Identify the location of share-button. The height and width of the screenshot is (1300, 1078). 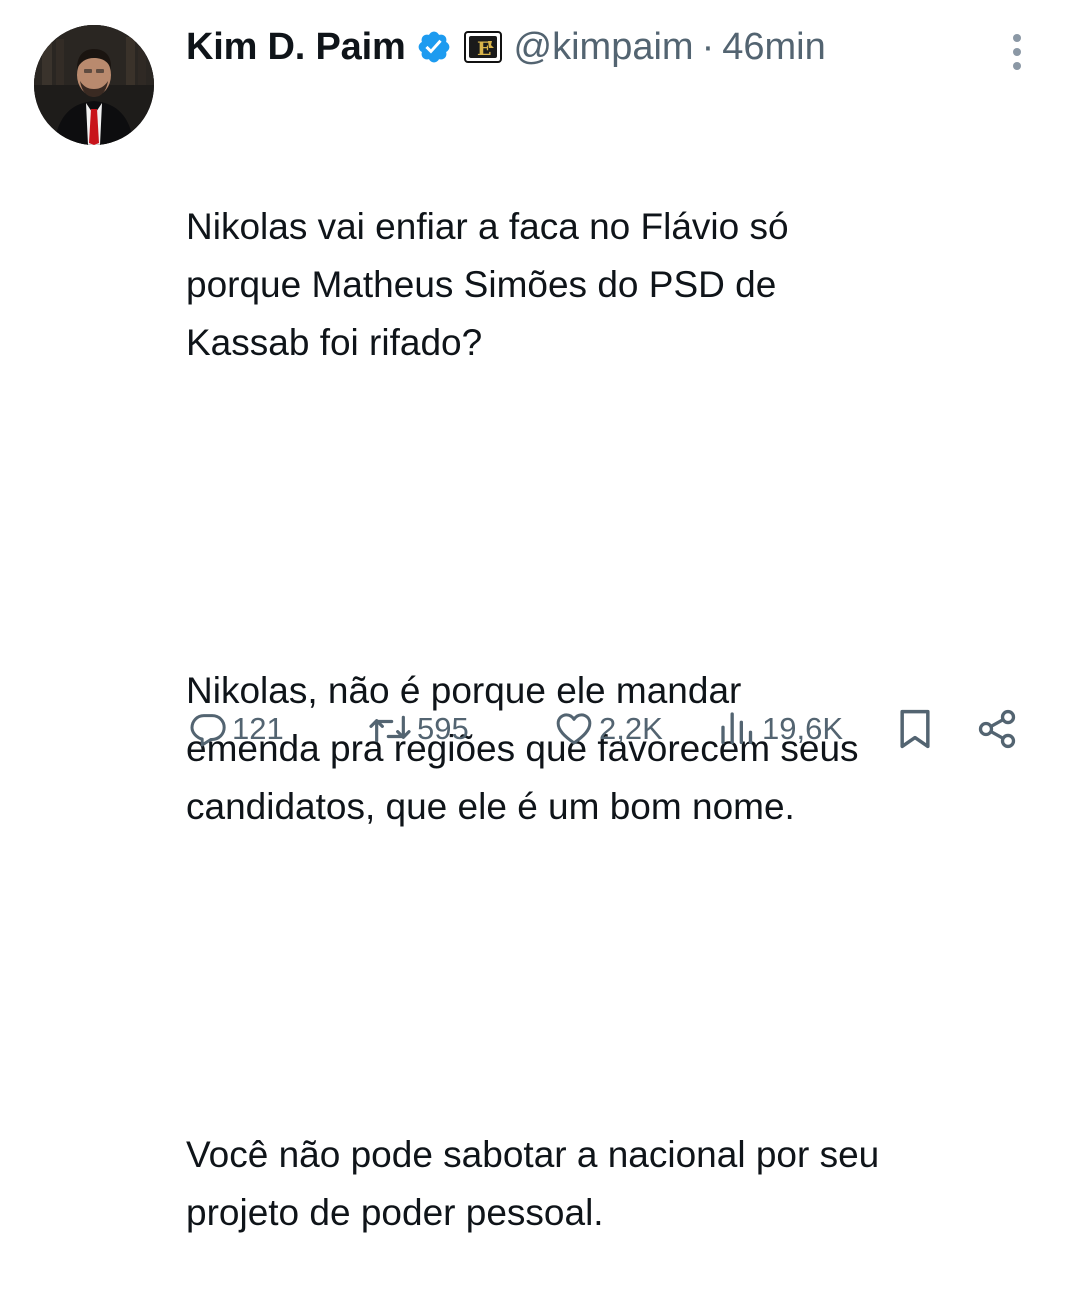
(997, 729).